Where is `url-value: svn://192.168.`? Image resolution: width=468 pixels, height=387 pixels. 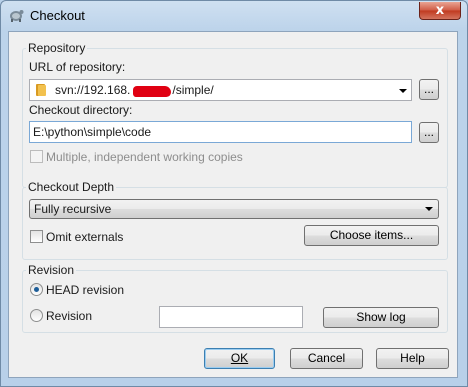 url-value: svn://192.168. is located at coordinates (93, 90).